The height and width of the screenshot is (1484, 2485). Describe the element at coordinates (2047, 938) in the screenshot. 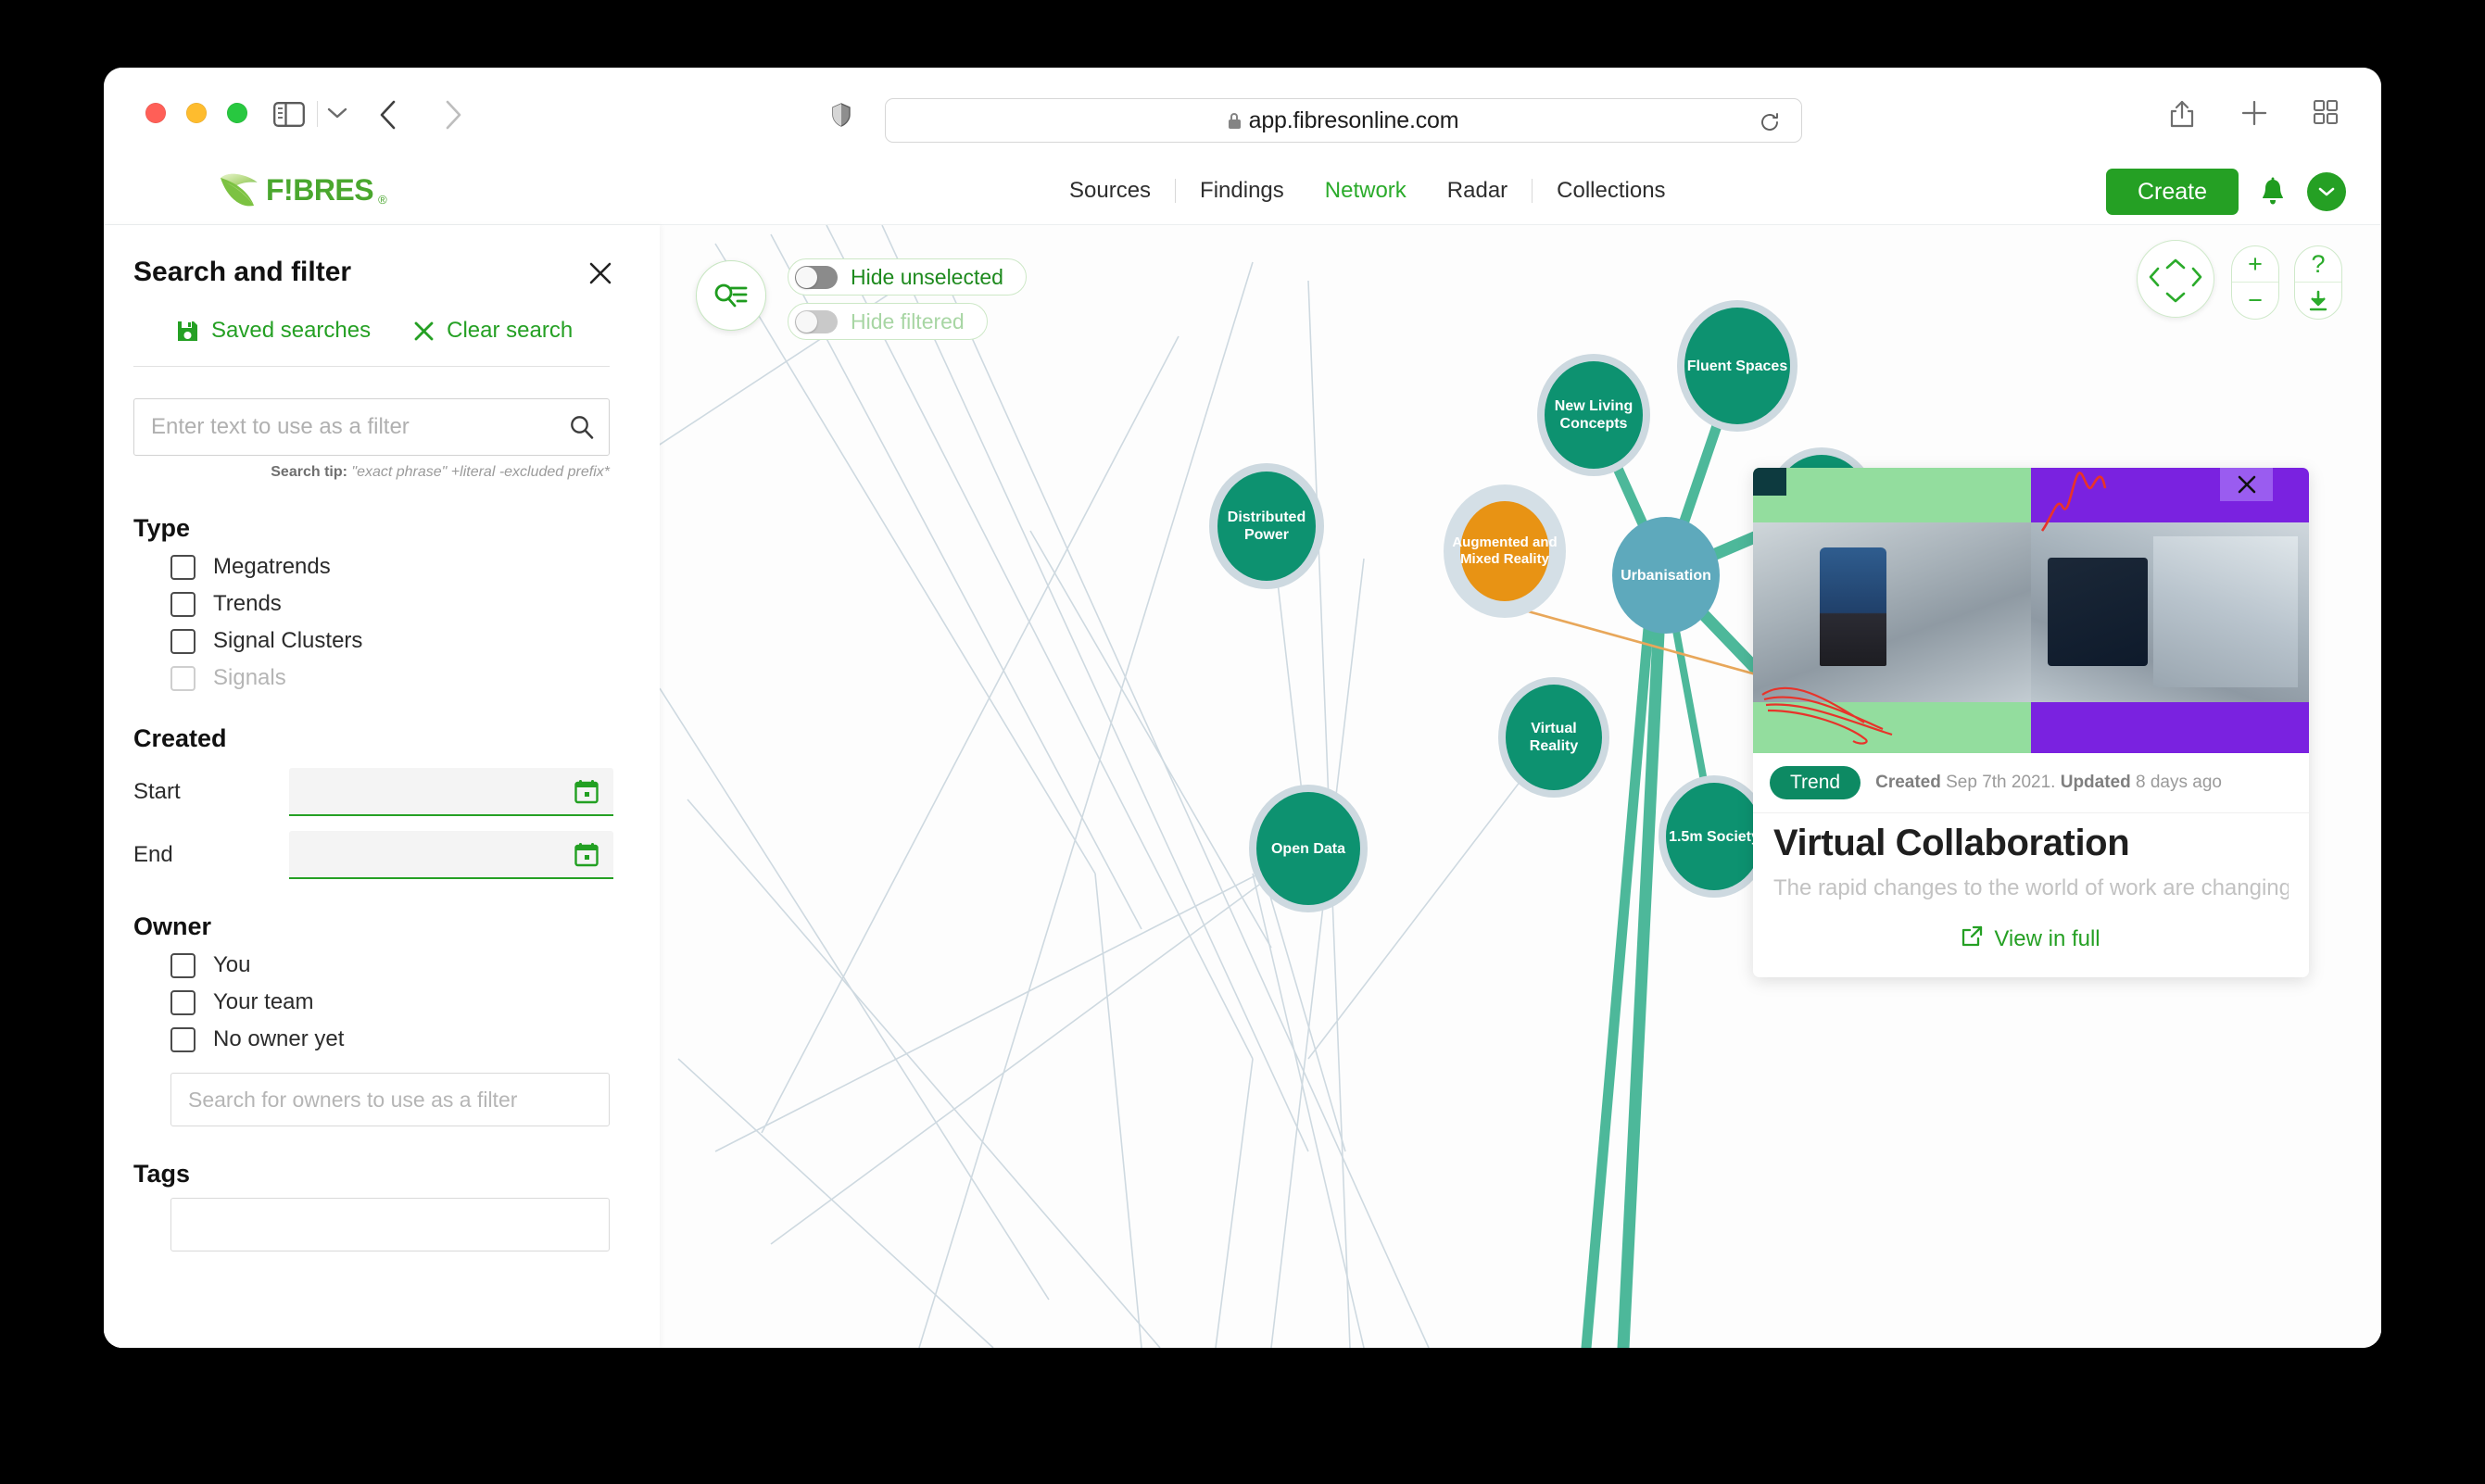

I see `view-in-full-label: View in full` at that location.